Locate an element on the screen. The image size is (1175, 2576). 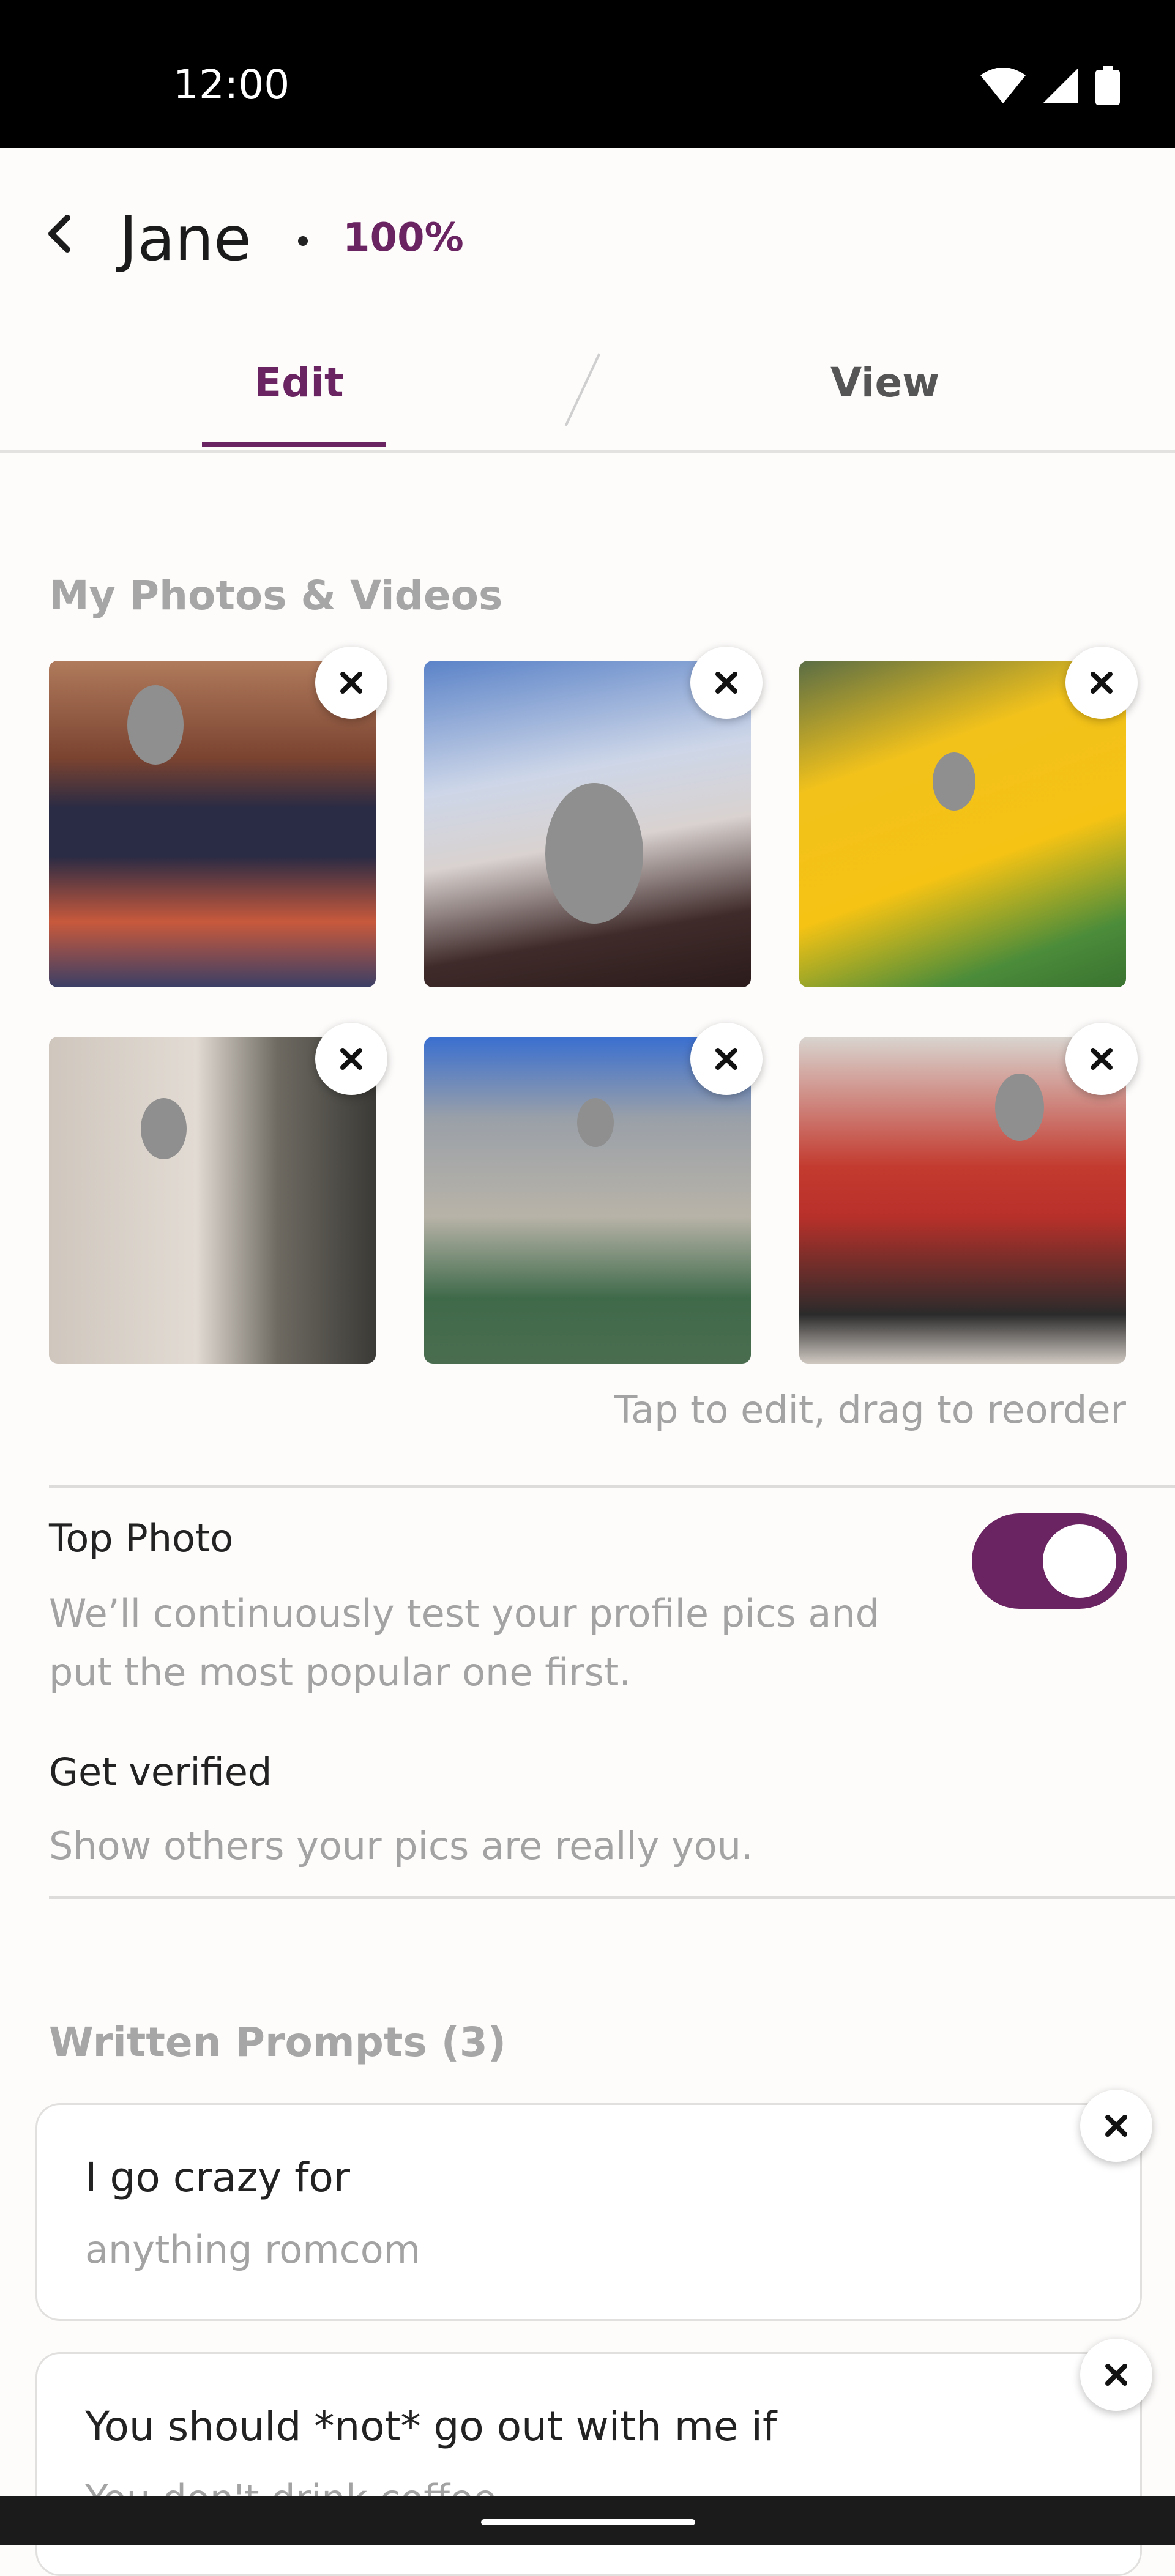
home-gesture-handle is located at coordinates (588, 2522).